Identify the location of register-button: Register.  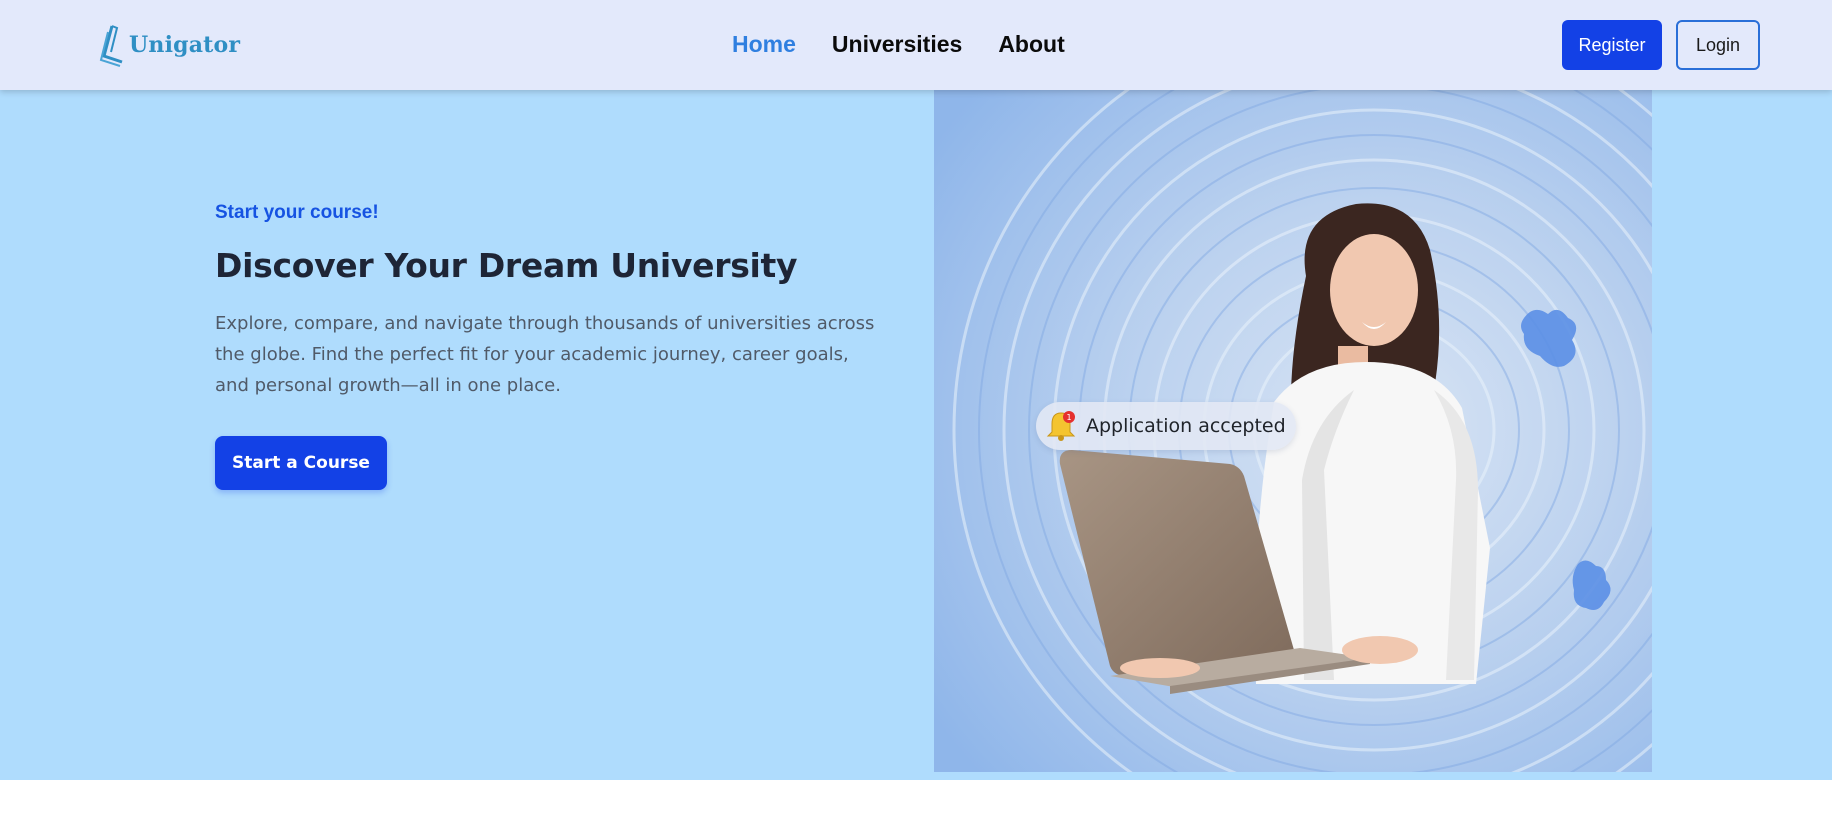
(1612, 45).